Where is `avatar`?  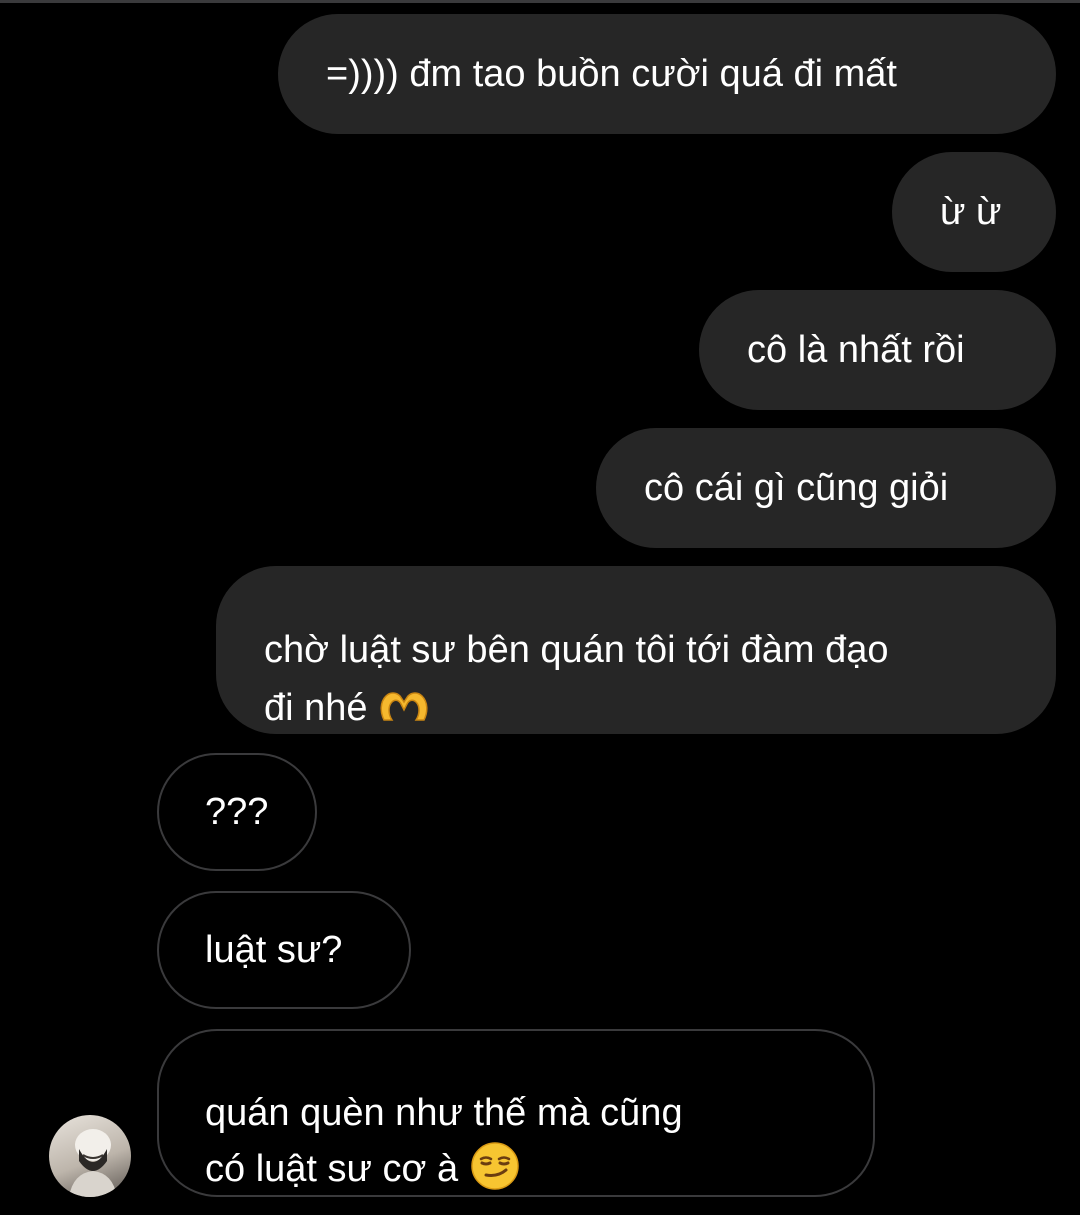 avatar is located at coordinates (90, 1156).